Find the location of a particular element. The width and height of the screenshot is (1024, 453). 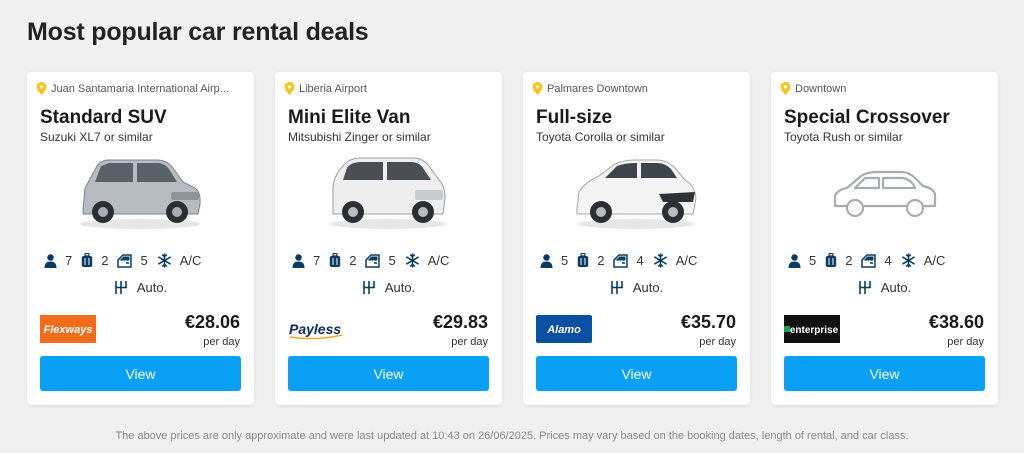

flexways-logo: Flexways is located at coordinates (68, 329).